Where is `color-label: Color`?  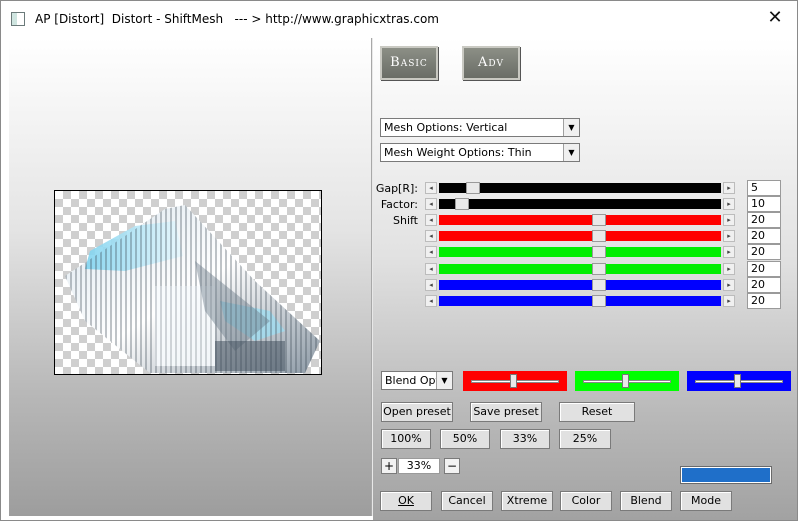 color-label: Color is located at coordinates (586, 500).